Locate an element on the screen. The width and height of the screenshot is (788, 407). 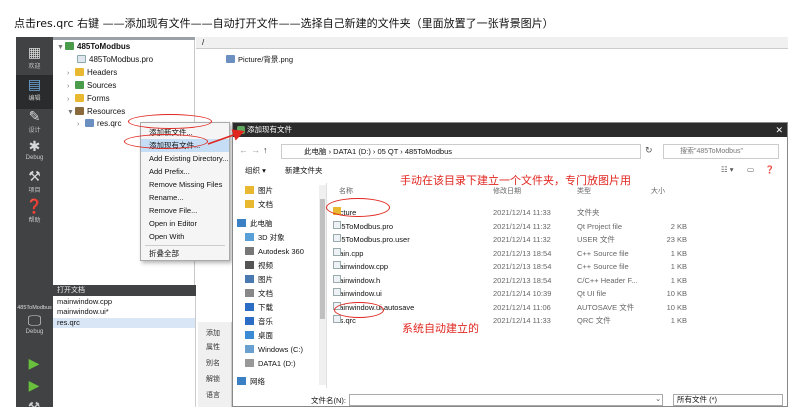
file-row: res.qrc 2021/12/14 11:33 QRC 文件 1 KB is located at coordinates (513, 321).